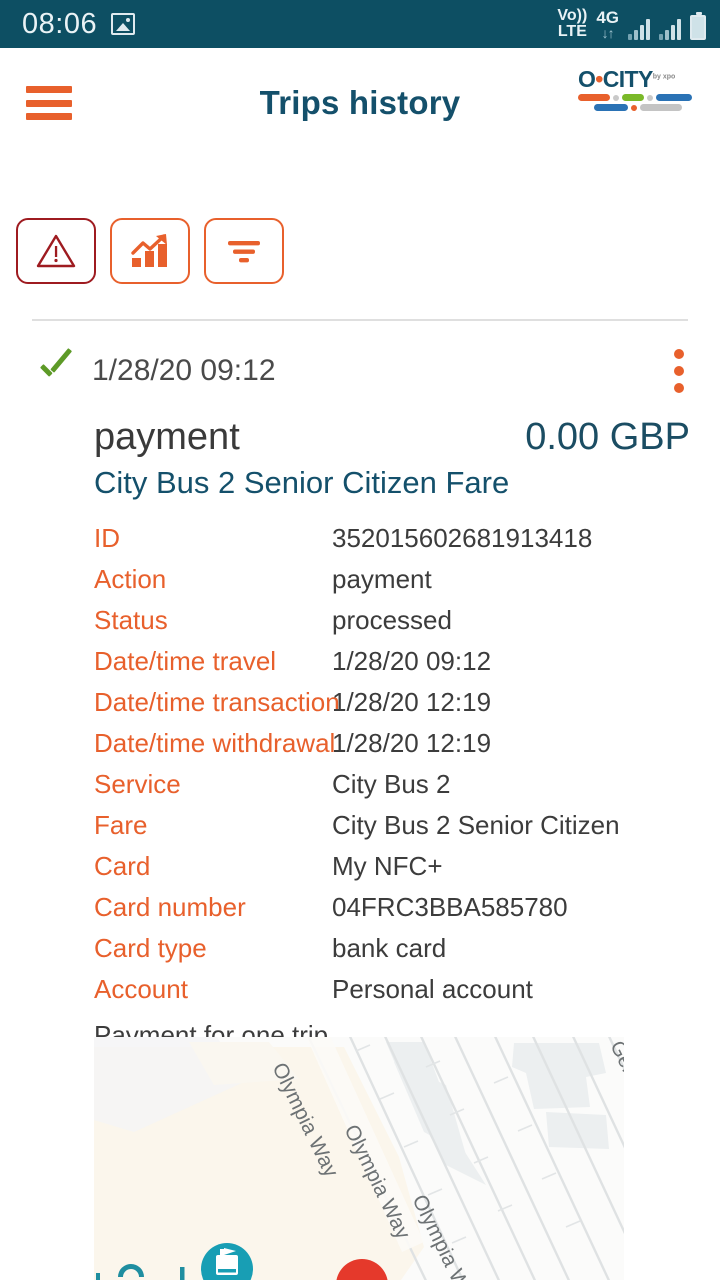 The height and width of the screenshot is (1280, 720). Describe the element at coordinates (628, 79) in the screenshot. I see `logo-city: CITY` at that location.